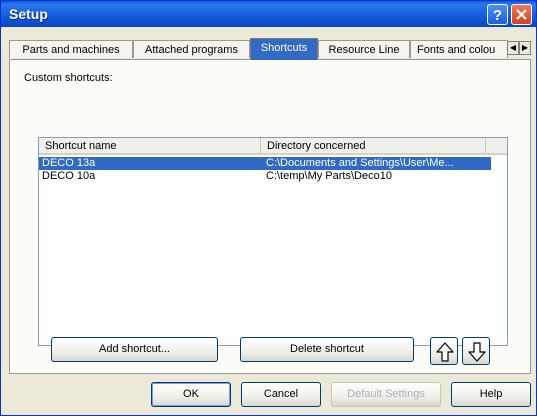 This screenshot has height=416, width=537. Describe the element at coordinates (364, 49) in the screenshot. I see `tab-resource-line: Resource Line` at that location.